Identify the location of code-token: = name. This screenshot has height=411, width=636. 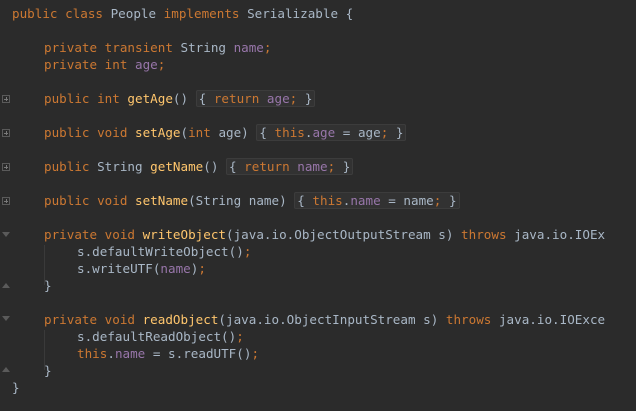
(407, 200).